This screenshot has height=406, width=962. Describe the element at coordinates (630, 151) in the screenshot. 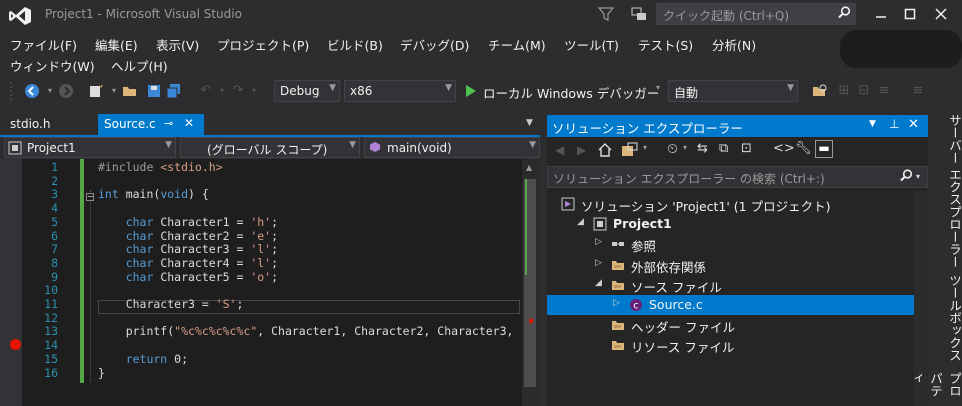

I see `switch-views-icon` at that location.